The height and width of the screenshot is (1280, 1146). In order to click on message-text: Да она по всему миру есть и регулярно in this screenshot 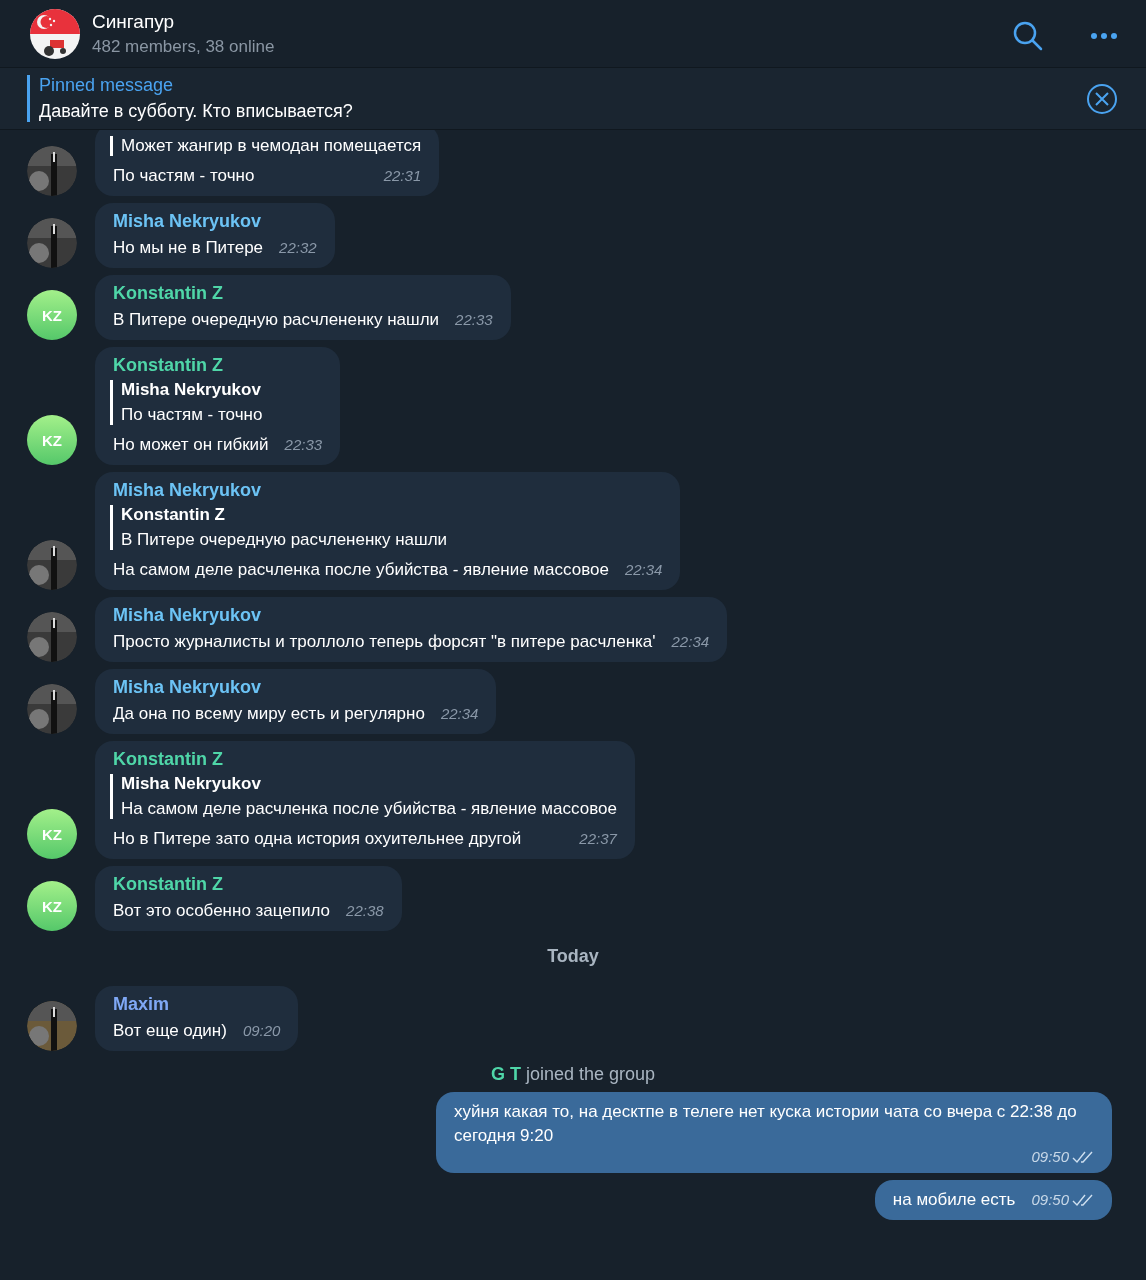, I will do `click(269, 714)`.